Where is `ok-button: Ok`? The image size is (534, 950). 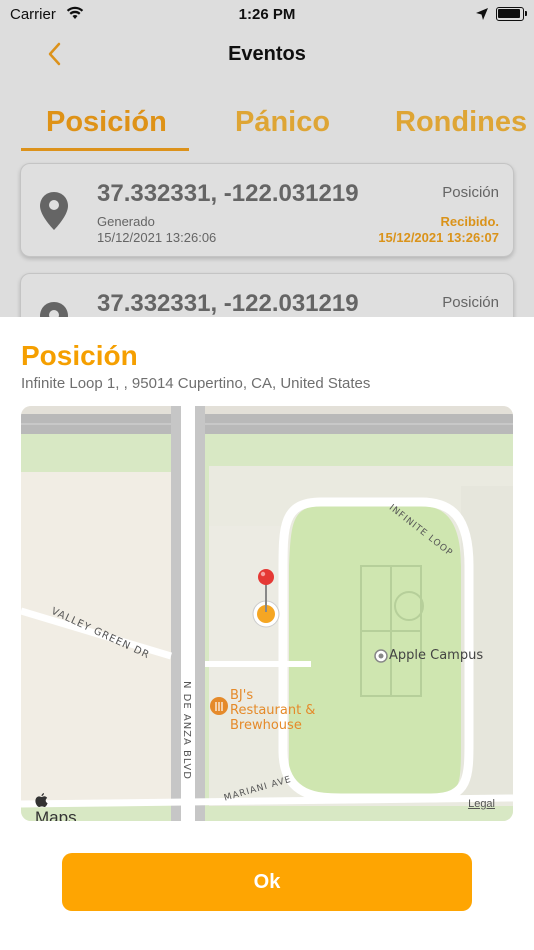 ok-button: Ok is located at coordinates (267, 882).